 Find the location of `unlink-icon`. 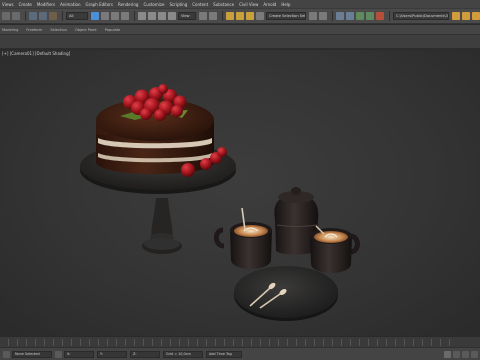

unlink-icon is located at coordinates (43, 16).